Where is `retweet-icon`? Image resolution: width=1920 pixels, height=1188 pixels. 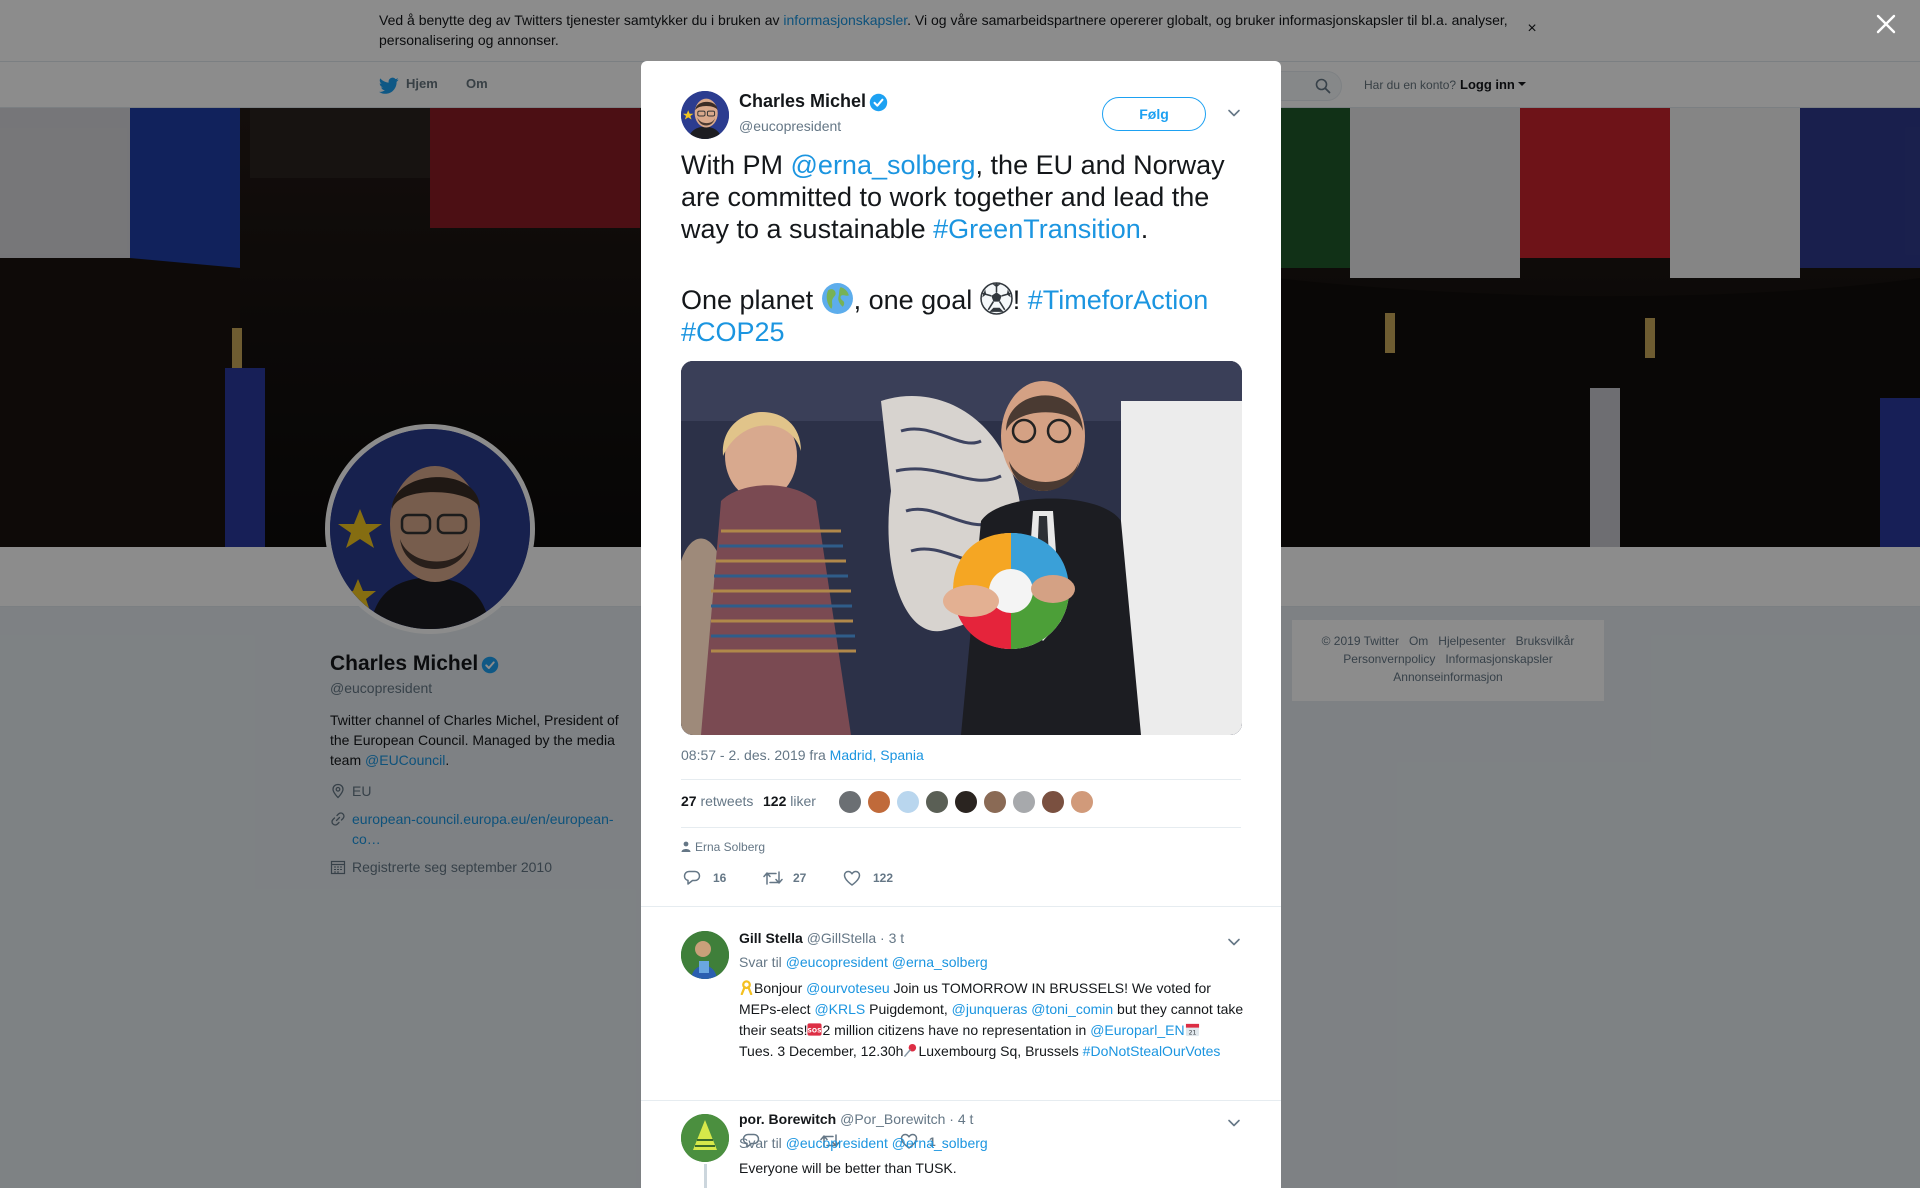 retweet-icon is located at coordinates (773, 878).